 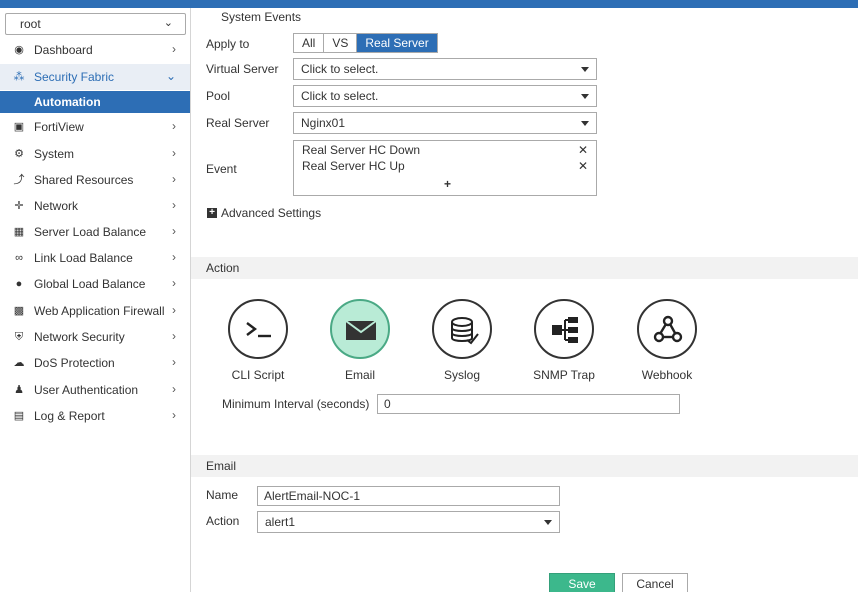 What do you see at coordinates (56, 206) in the screenshot?
I see `sidebar-item-label: Network` at bounding box center [56, 206].